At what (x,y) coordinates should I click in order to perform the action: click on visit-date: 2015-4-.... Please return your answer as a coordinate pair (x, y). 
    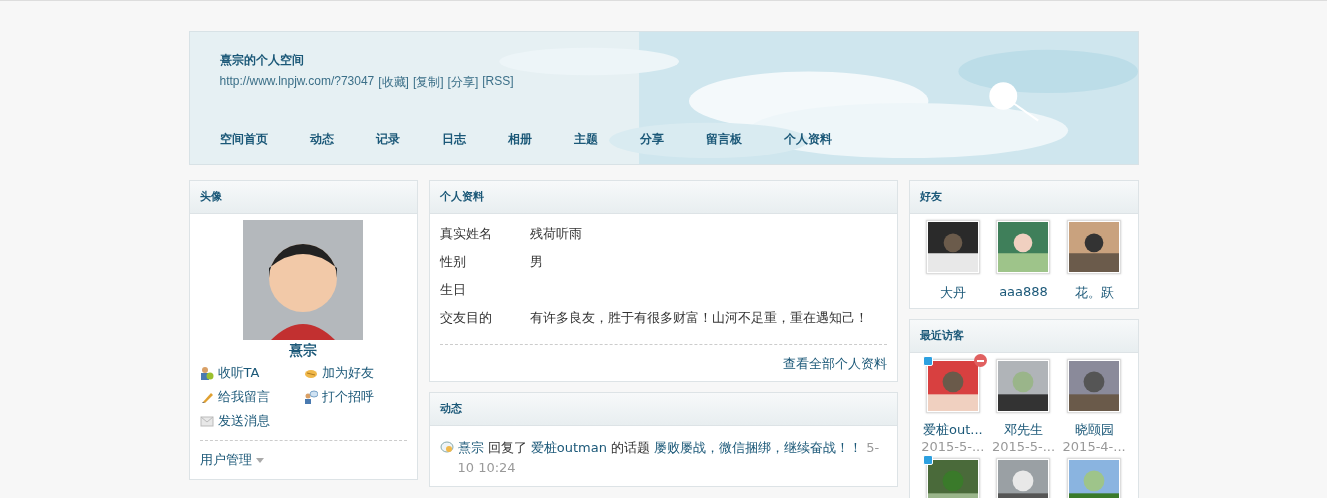
    Looking at the image, I should click on (1094, 446).